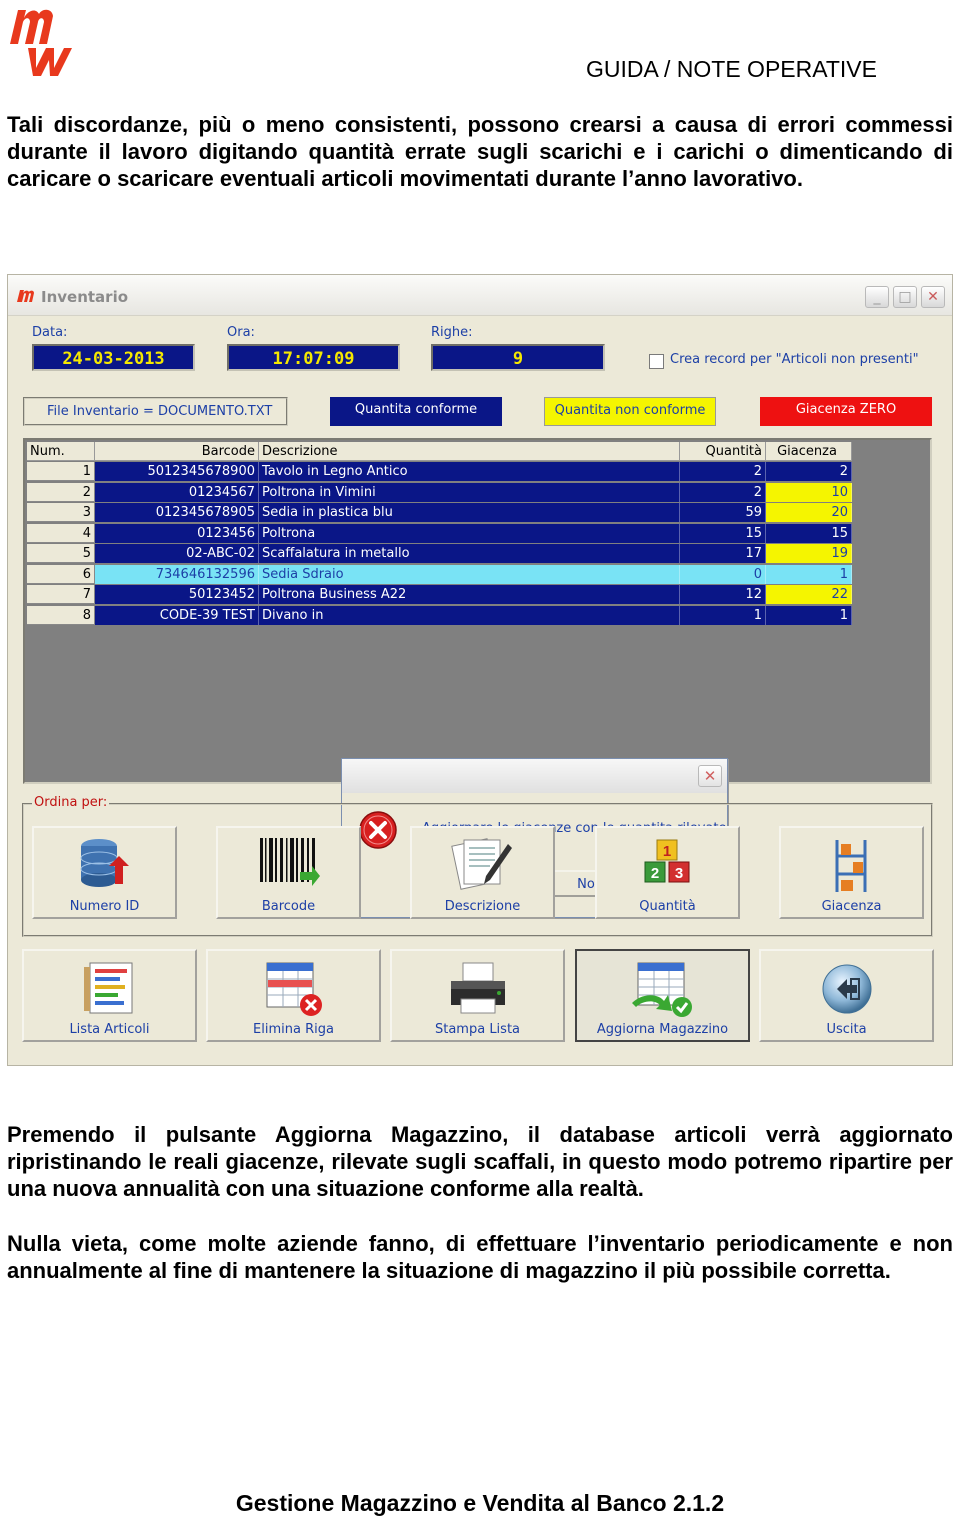 The image size is (960, 1519). Describe the element at coordinates (731, 69) in the screenshot. I see `document-header: GUIDA / NOTE OPERATIVE` at that location.